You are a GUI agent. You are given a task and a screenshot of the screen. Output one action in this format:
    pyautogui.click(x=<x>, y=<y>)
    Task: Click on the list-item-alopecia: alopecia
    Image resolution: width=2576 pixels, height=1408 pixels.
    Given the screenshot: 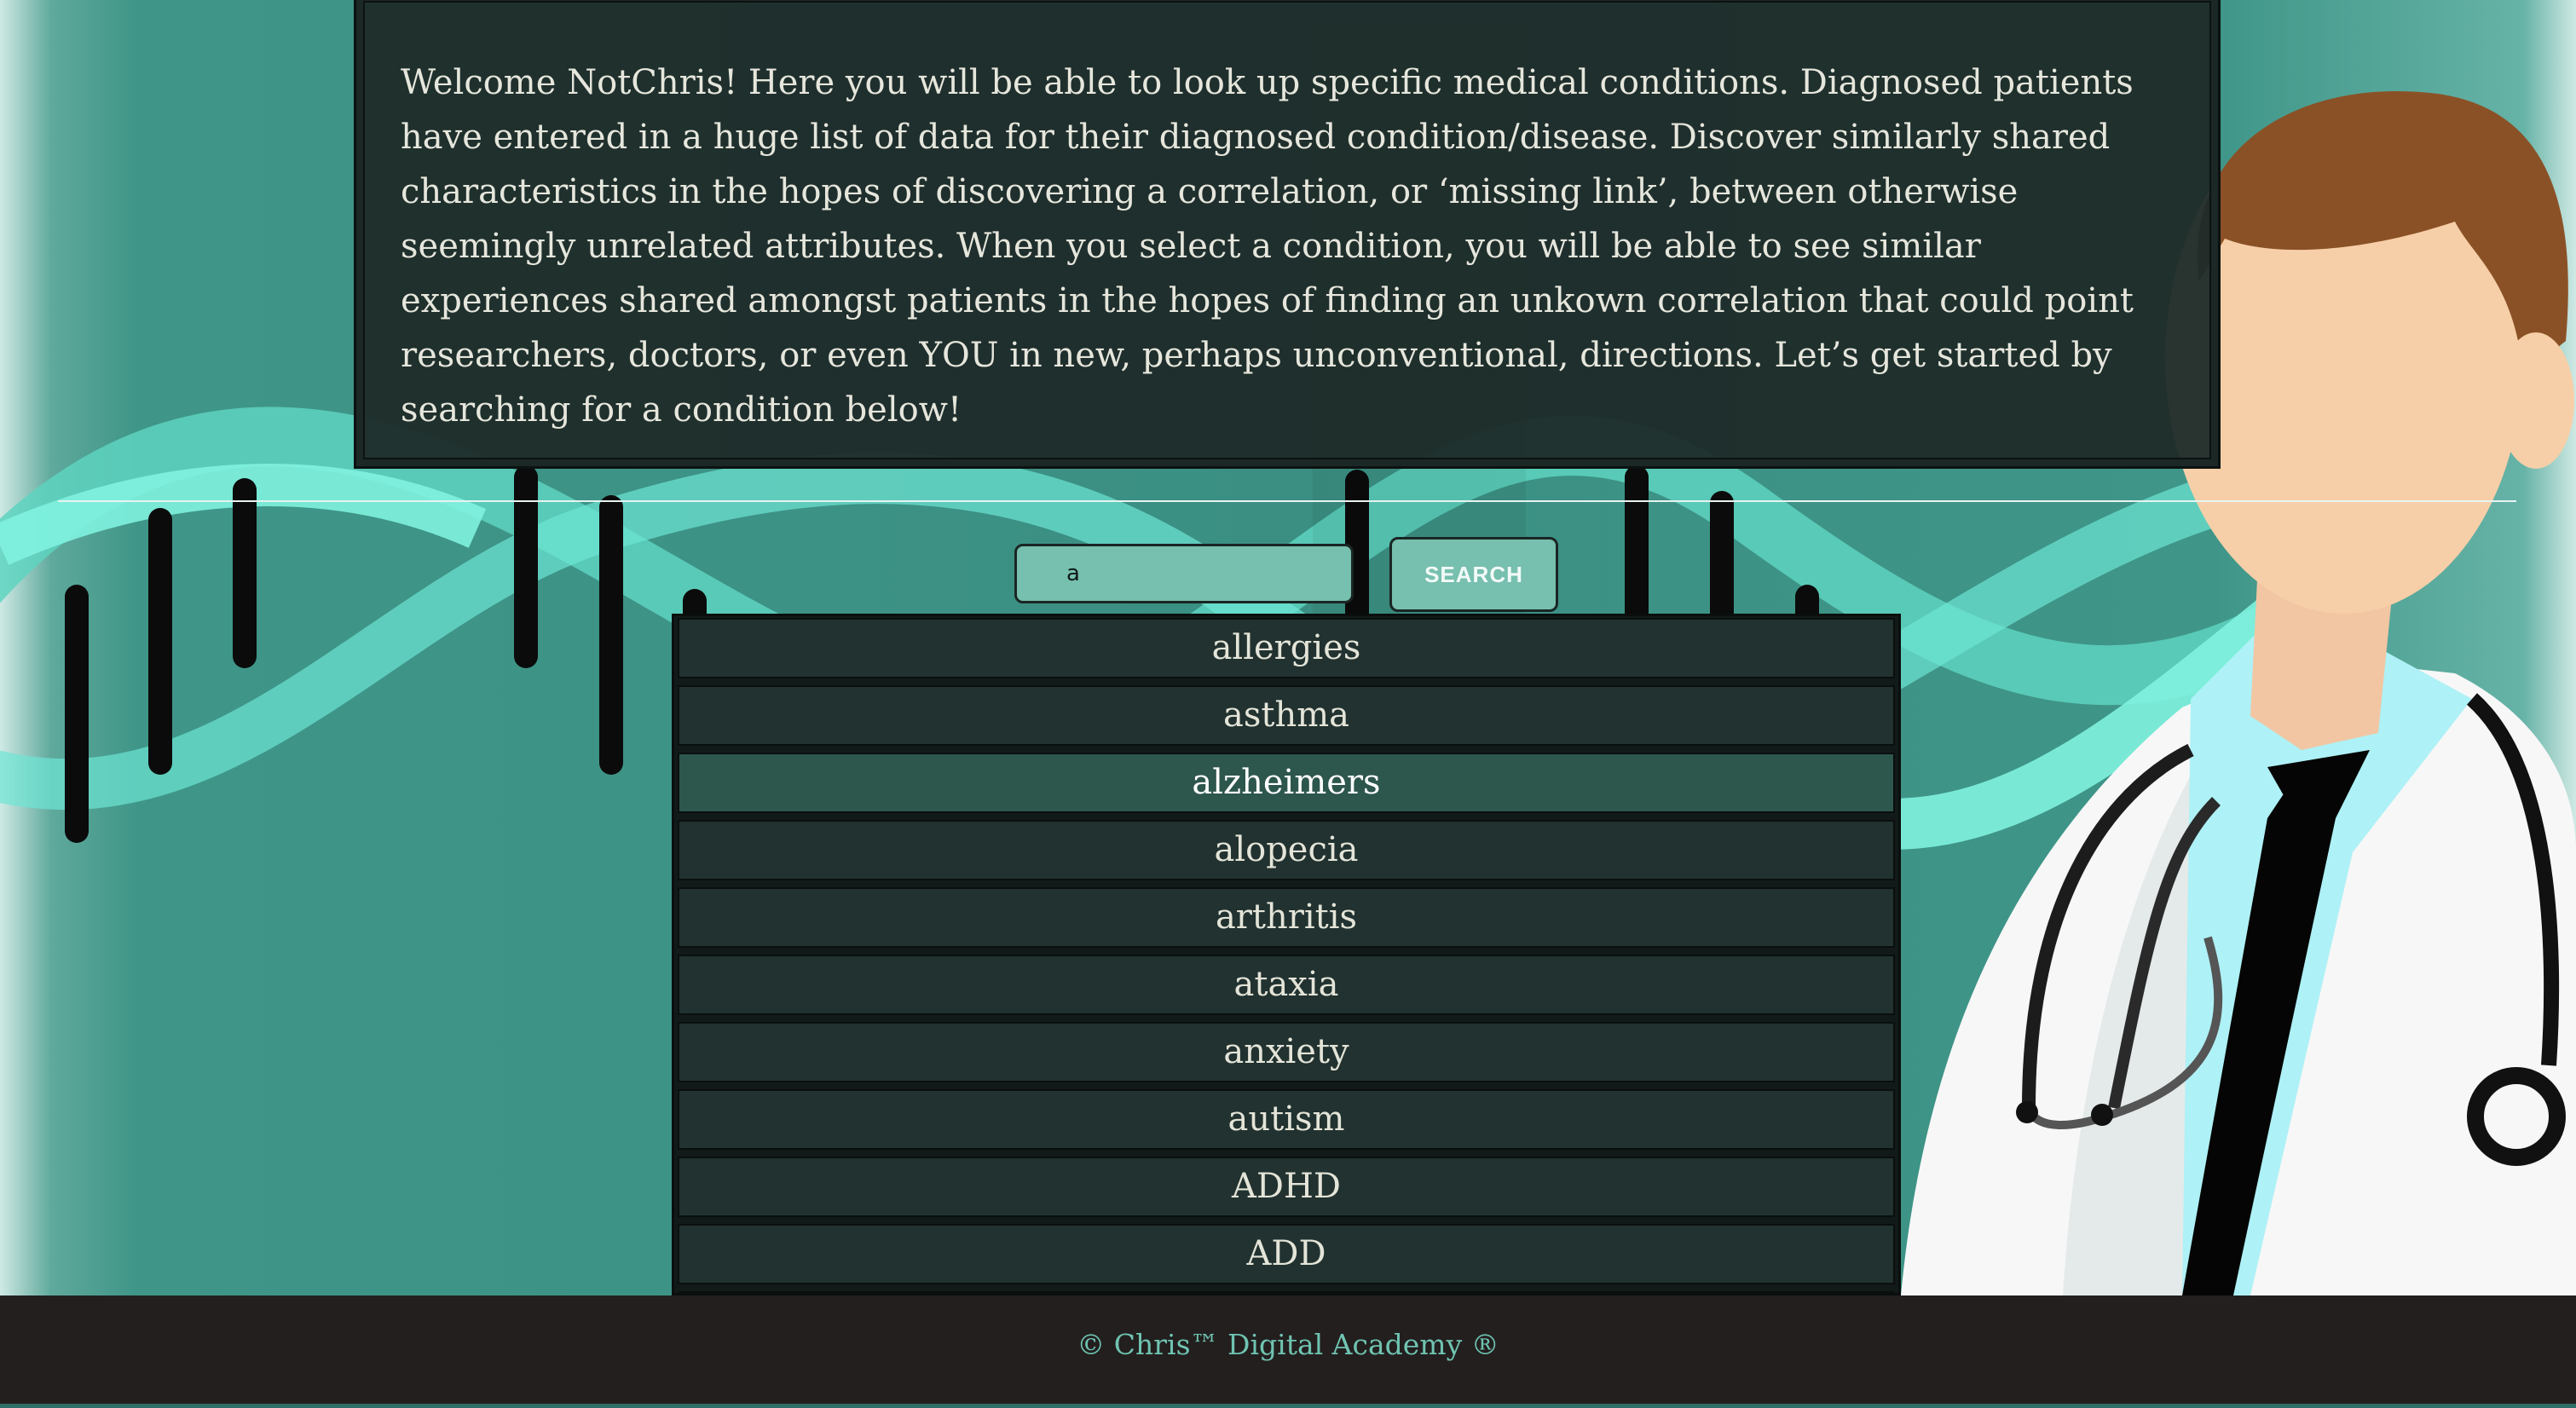 What is the action you would take?
    pyautogui.click(x=1286, y=850)
    